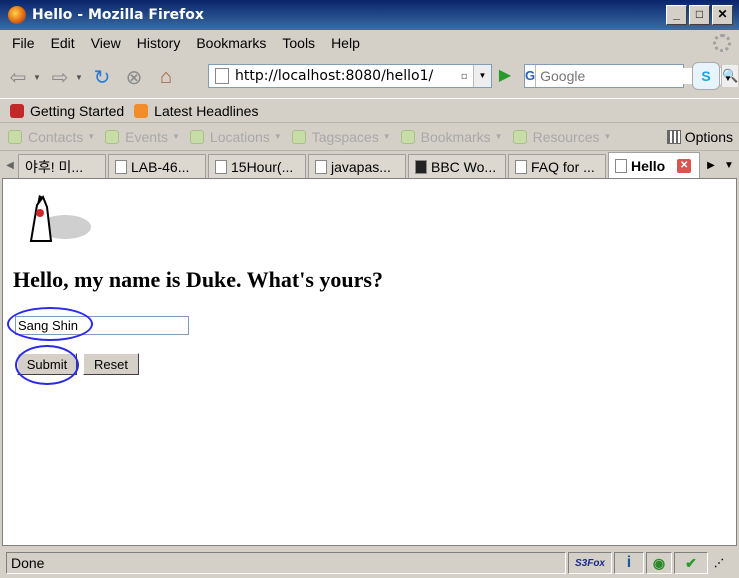 Image resolution: width=739 pixels, height=578 pixels. Describe the element at coordinates (629, 563) in the screenshot. I see `info-icon: i` at that location.